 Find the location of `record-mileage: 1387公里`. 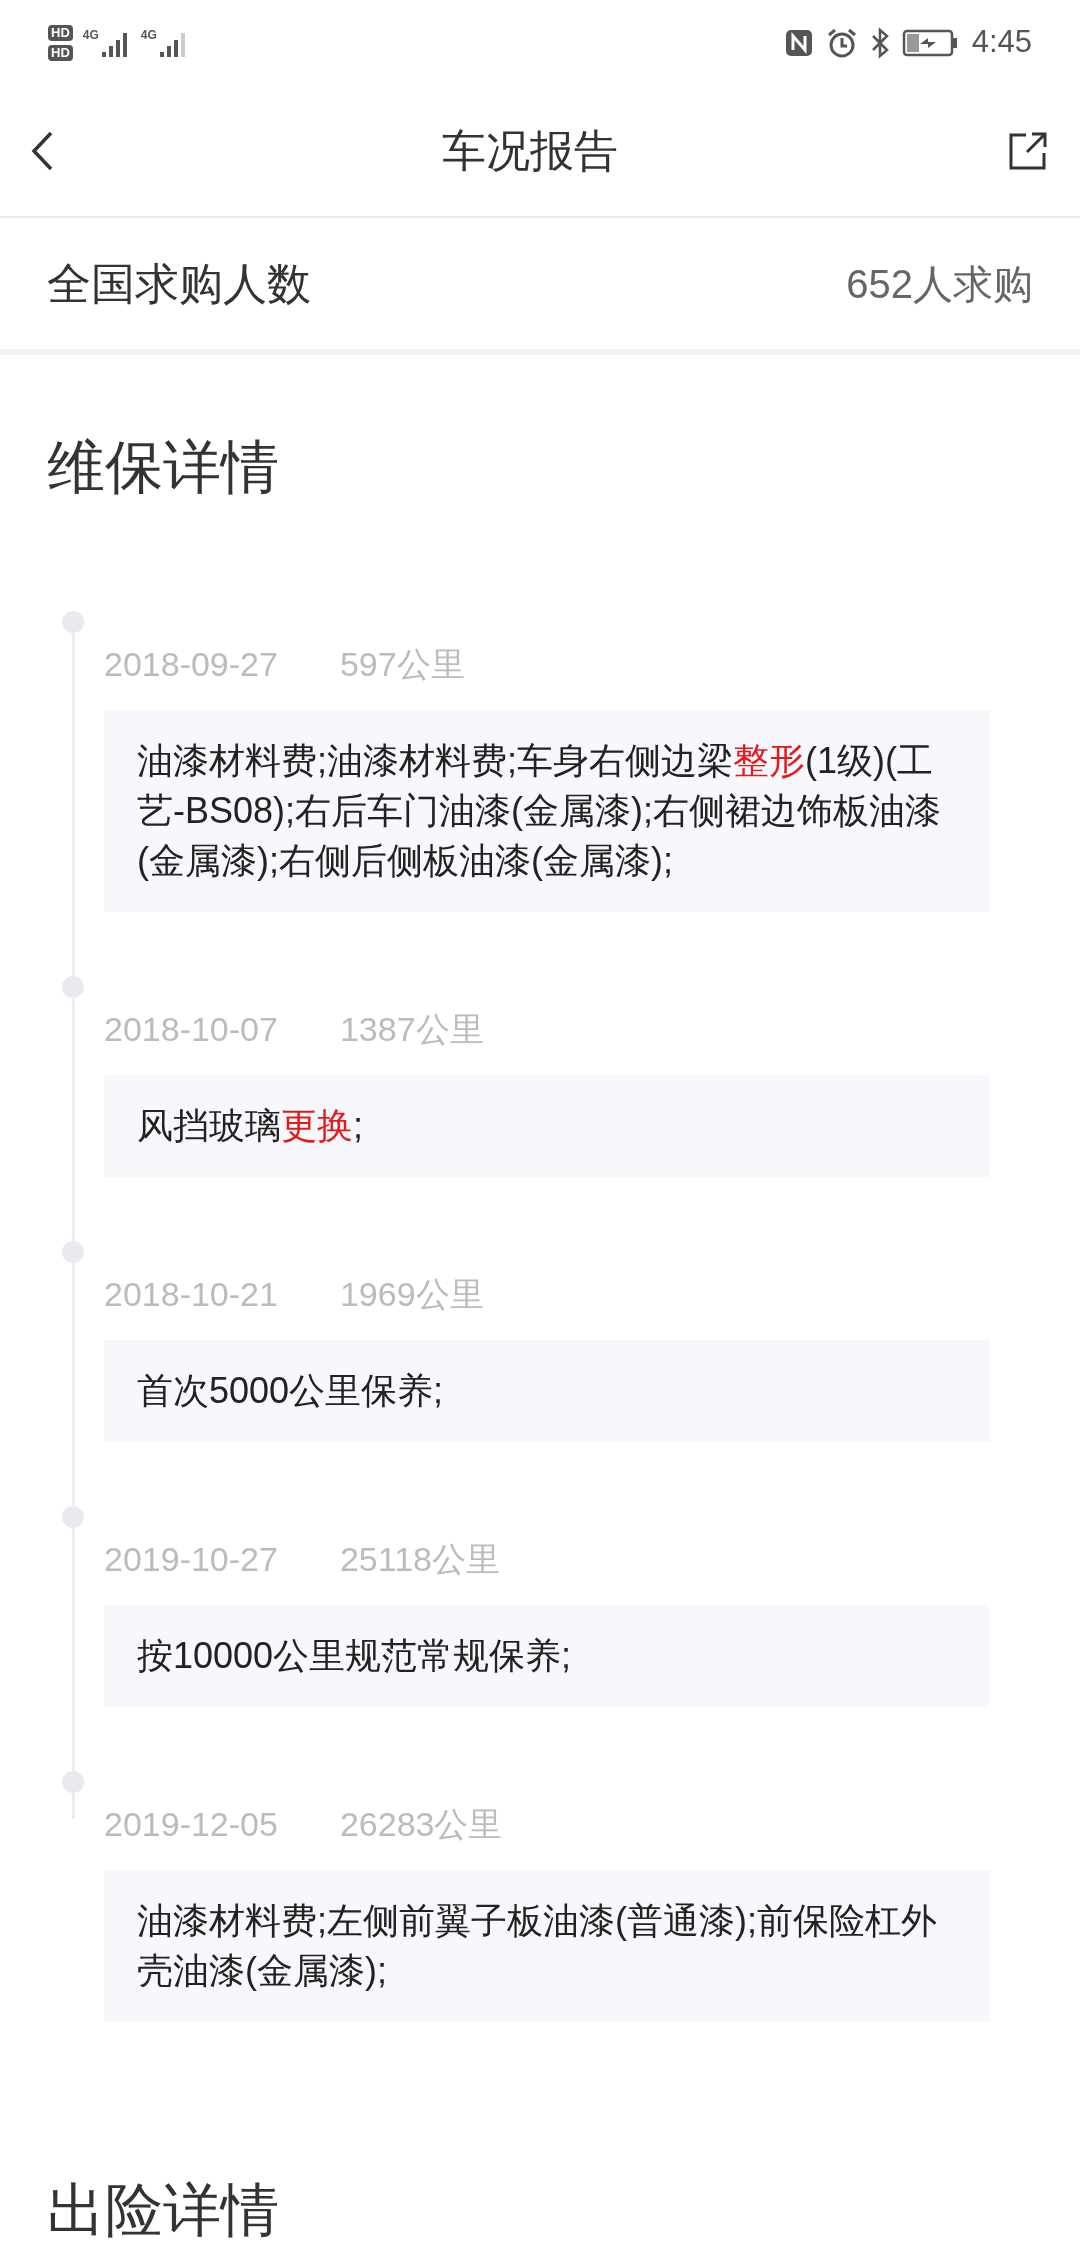

record-mileage: 1387公里 is located at coordinates (411, 1029).